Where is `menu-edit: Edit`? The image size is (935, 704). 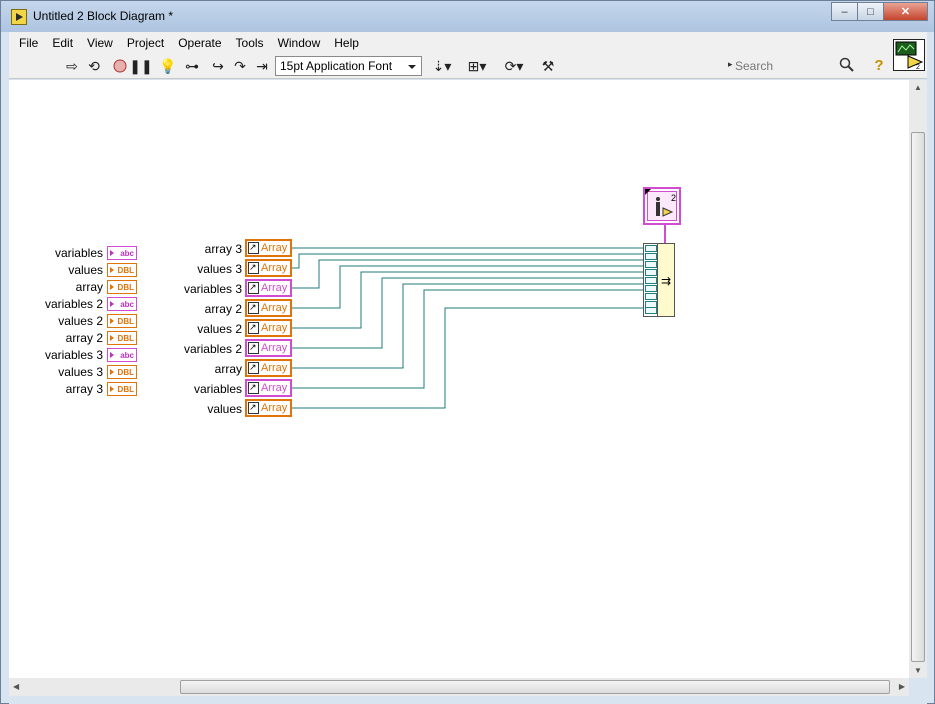
menu-edit: Edit is located at coordinates (62, 43).